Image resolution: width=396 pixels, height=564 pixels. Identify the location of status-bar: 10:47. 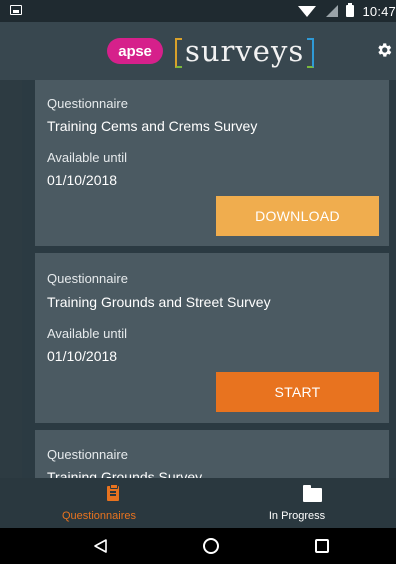
(198, 11).